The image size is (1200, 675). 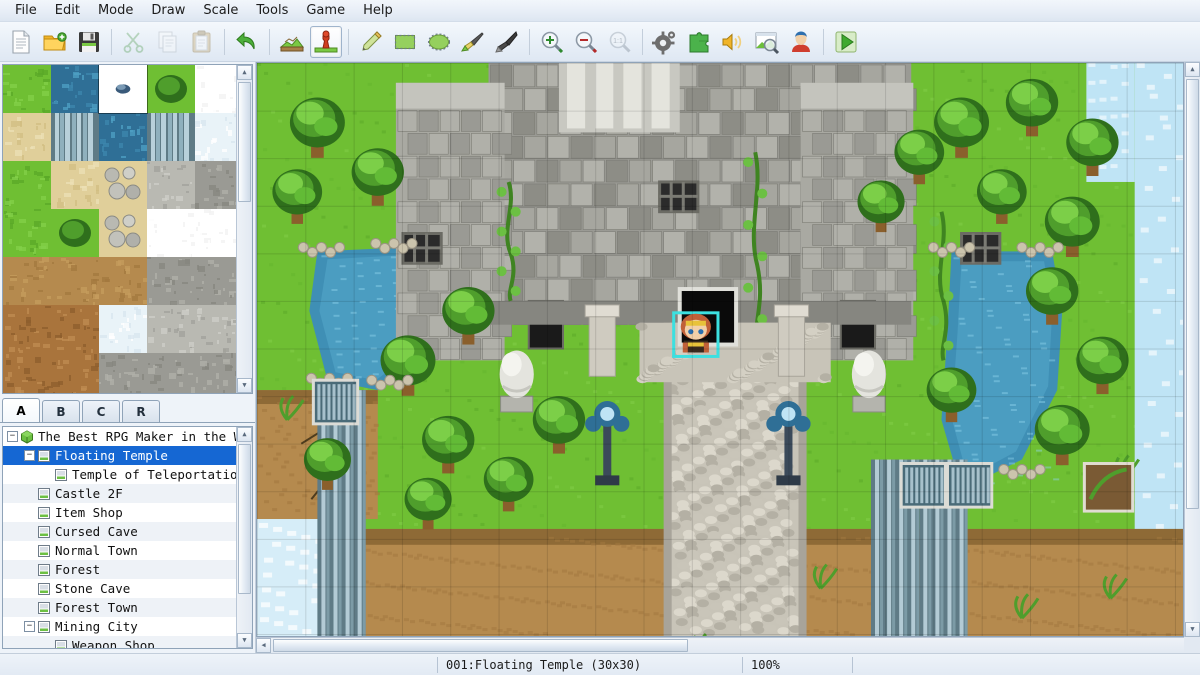 What do you see at coordinates (1192, 69) in the screenshot?
I see `map-scroll-up-button: ▲` at bounding box center [1192, 69].